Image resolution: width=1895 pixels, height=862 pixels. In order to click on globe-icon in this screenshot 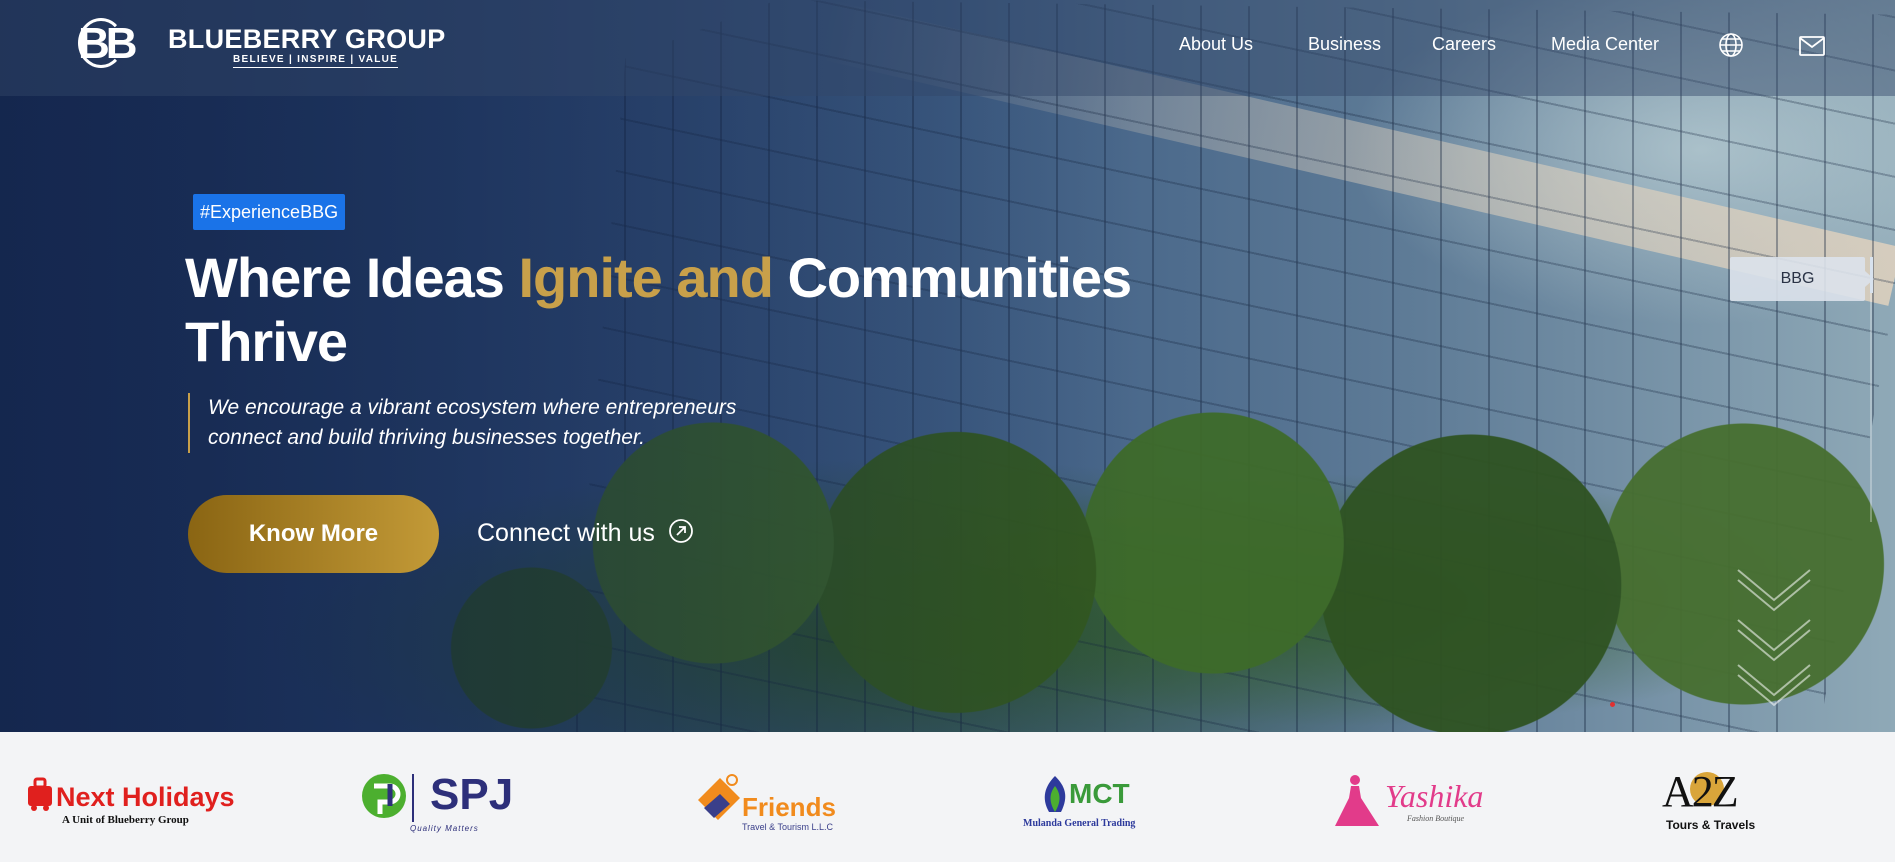, I will do `click(1731, 47)`.